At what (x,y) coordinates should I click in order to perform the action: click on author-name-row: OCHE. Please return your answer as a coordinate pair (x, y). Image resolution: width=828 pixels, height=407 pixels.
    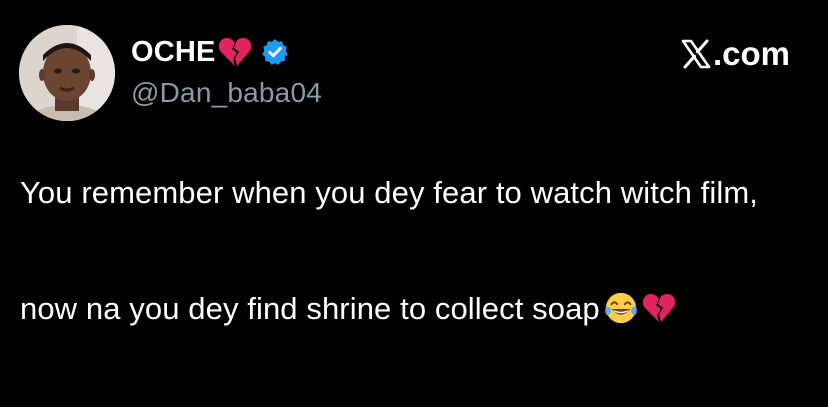
    Looking at the image, I should click on (210, 52).